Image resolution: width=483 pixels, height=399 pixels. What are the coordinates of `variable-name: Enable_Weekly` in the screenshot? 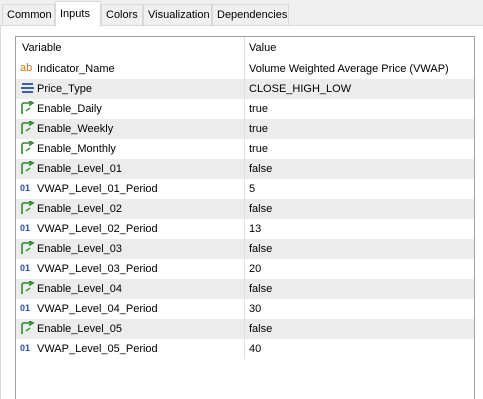 It's located at (75, 129).